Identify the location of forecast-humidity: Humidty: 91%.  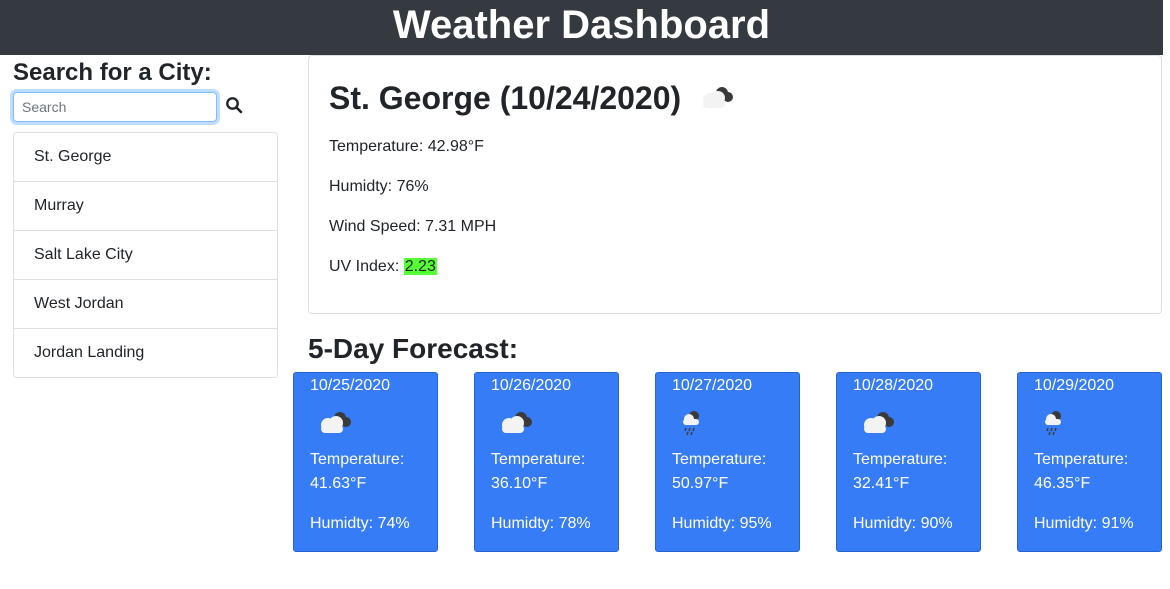
(1084, 523).